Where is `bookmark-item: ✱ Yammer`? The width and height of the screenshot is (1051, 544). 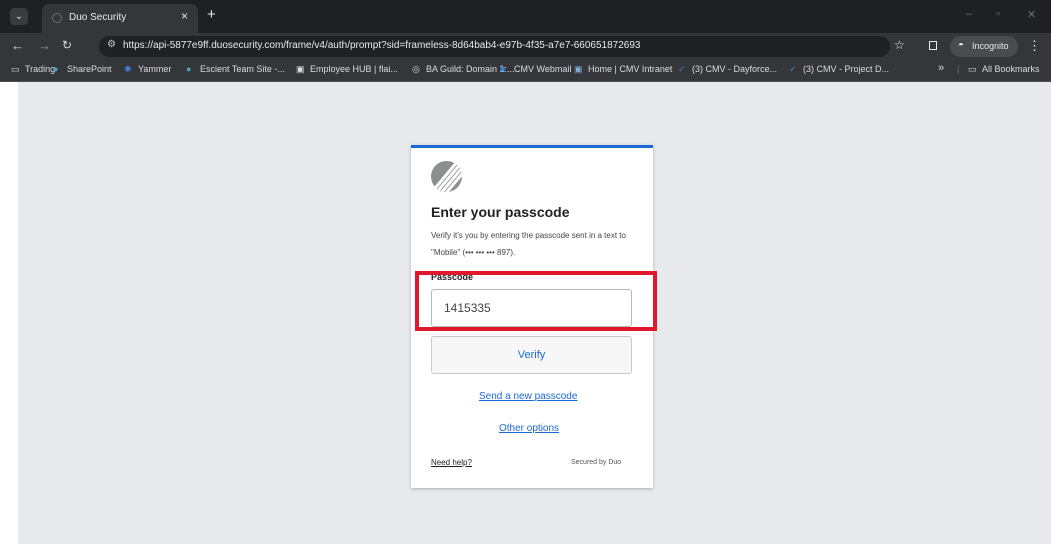
bookmark-item: ✱ Yammer is located at coordinates (147, 69).